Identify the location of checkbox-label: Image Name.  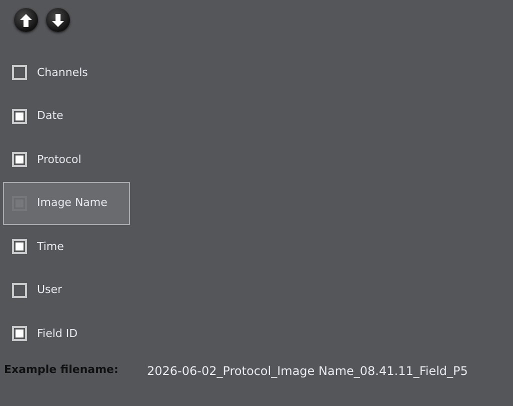
(72, 203).